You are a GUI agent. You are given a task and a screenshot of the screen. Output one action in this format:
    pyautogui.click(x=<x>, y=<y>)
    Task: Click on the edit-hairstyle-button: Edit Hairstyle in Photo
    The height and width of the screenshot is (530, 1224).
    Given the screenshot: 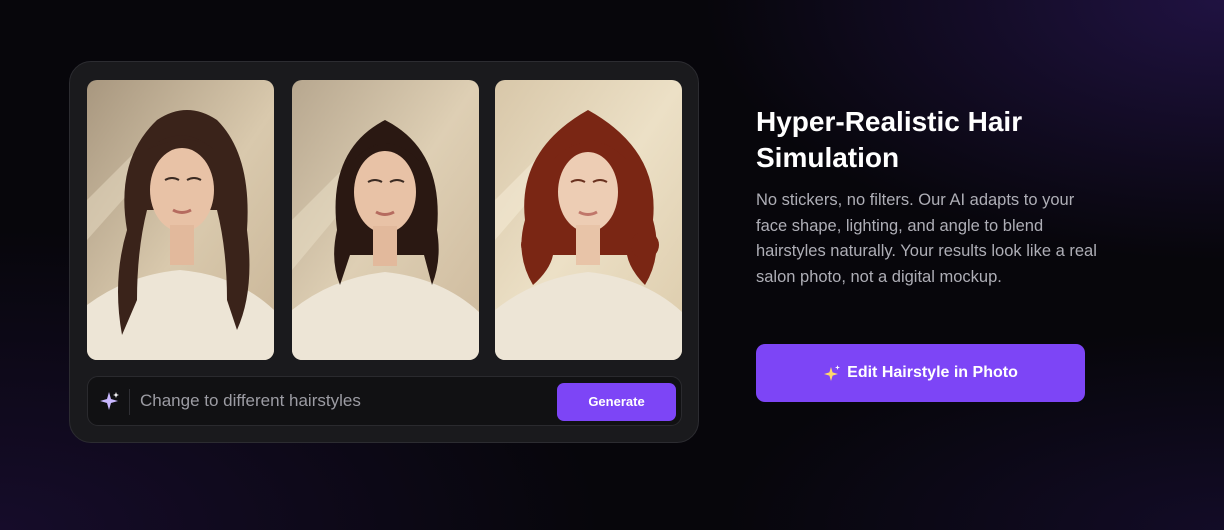 What is the action you would take?
    pyautogui.click(x=920, y=373)
    